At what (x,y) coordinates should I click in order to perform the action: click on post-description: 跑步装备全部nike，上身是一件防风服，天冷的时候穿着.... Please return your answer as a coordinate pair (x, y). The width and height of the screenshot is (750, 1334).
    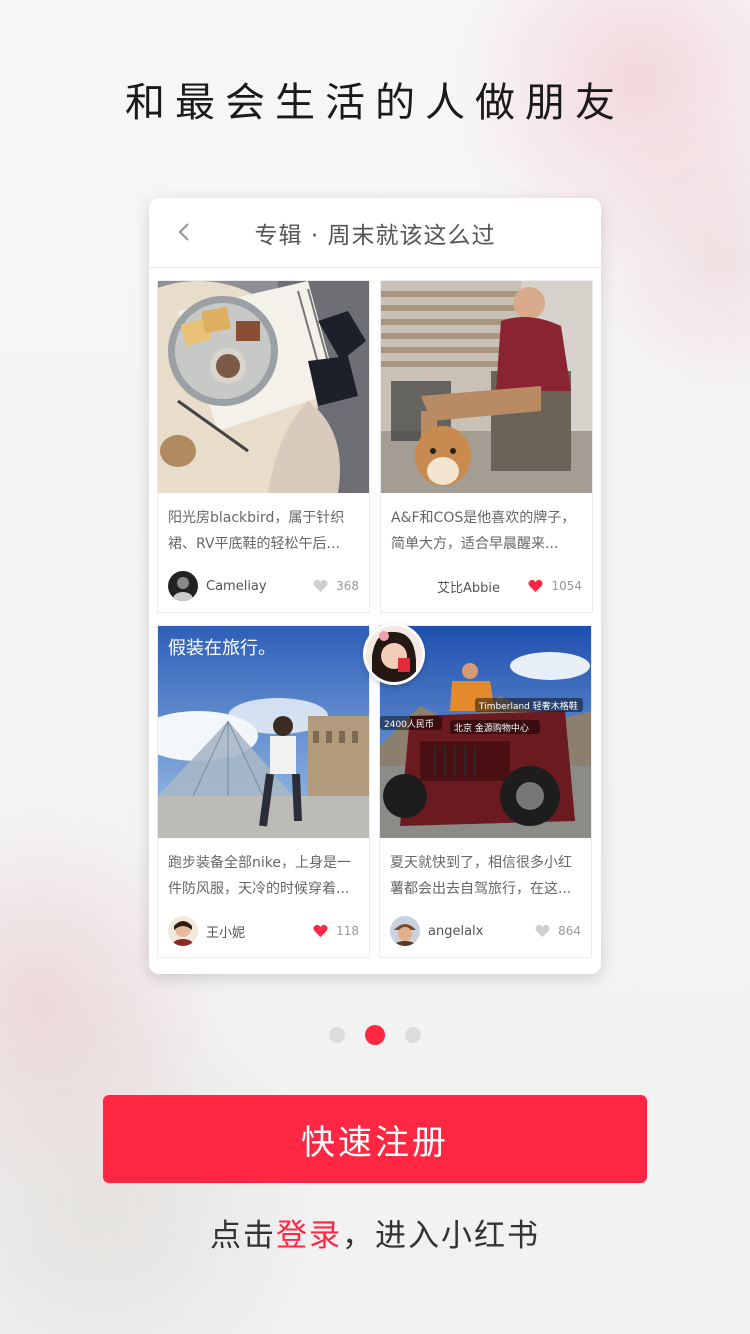
    Looking at the image, I should click on (259, 876).